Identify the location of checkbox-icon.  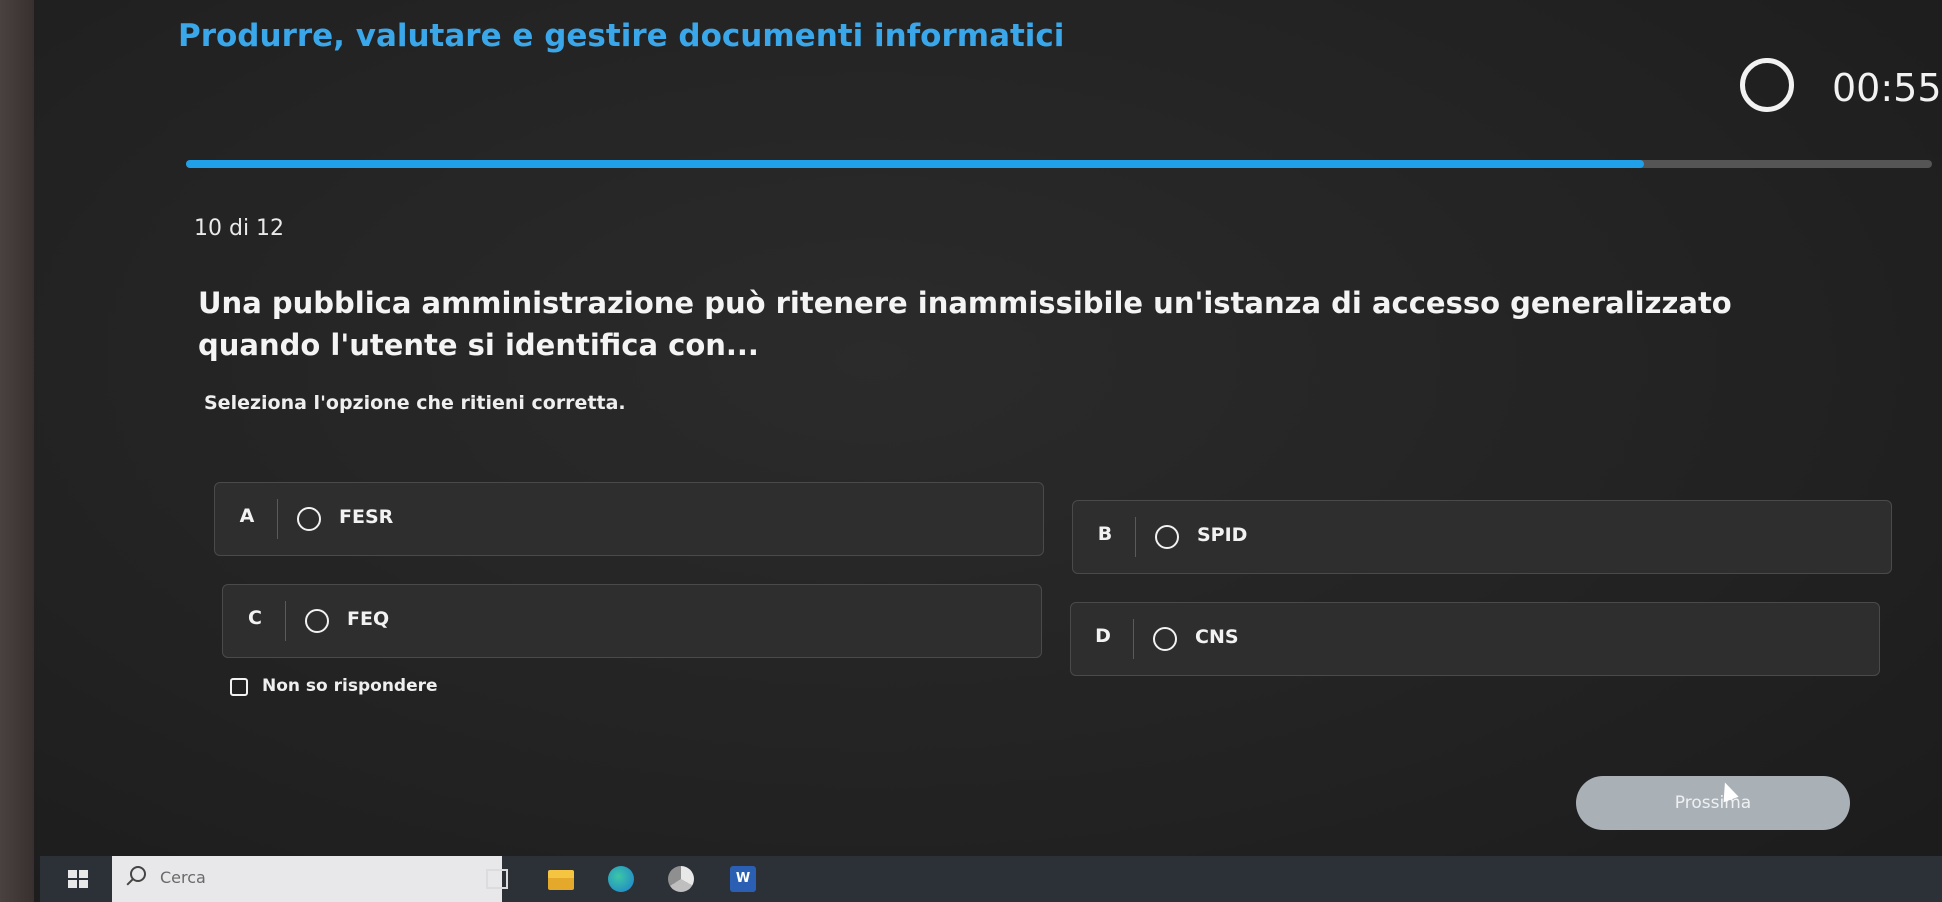
(239, 687).